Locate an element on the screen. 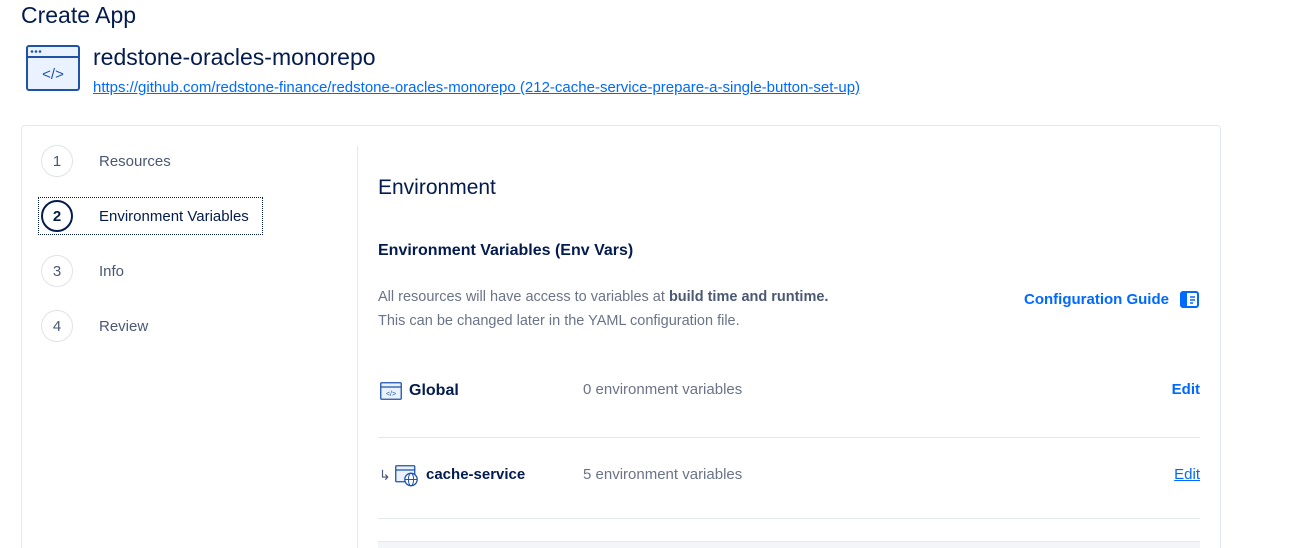 This screenshot has width=1295, height=548. env-row-global: </> Global 0 environment variables Edit is located at coordinates (789, 391).